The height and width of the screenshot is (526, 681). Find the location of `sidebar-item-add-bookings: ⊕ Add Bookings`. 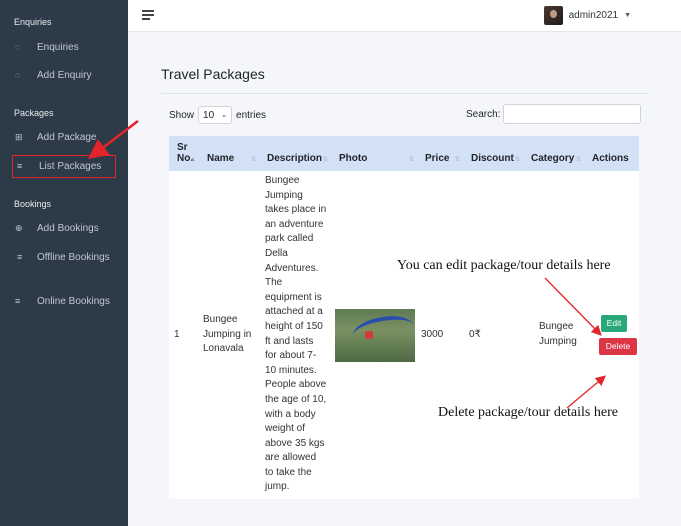

sidebar-item-add-bookings: ⊕ Add Bookings is located at coordinates (64, 228).